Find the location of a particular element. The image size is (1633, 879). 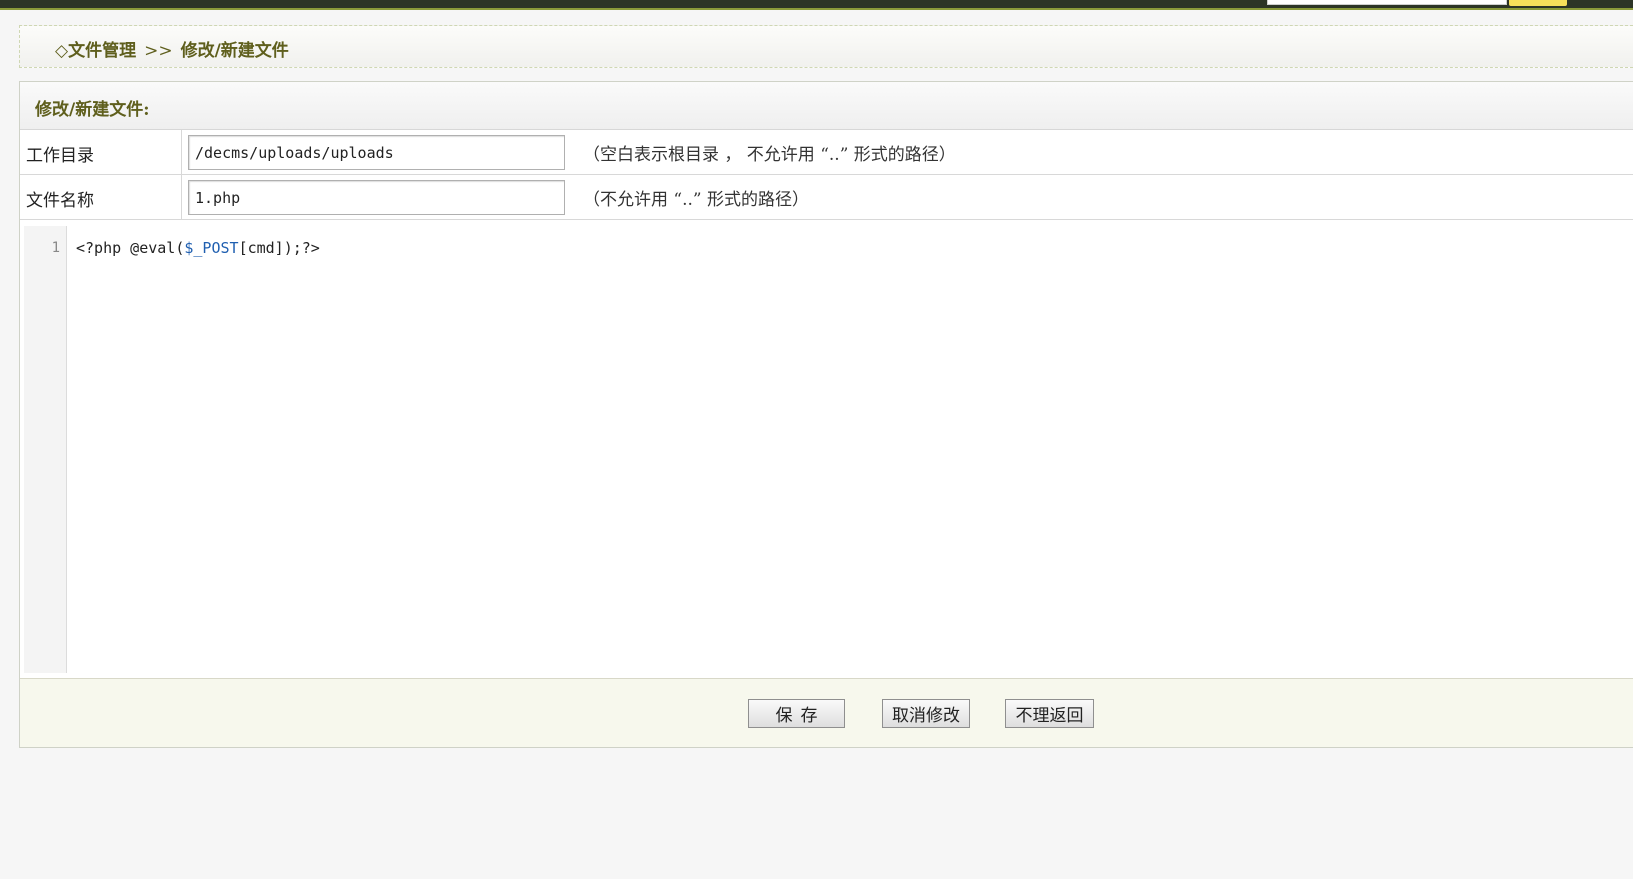

filename-label: 文件名称 is located at coordinates (101, 197).